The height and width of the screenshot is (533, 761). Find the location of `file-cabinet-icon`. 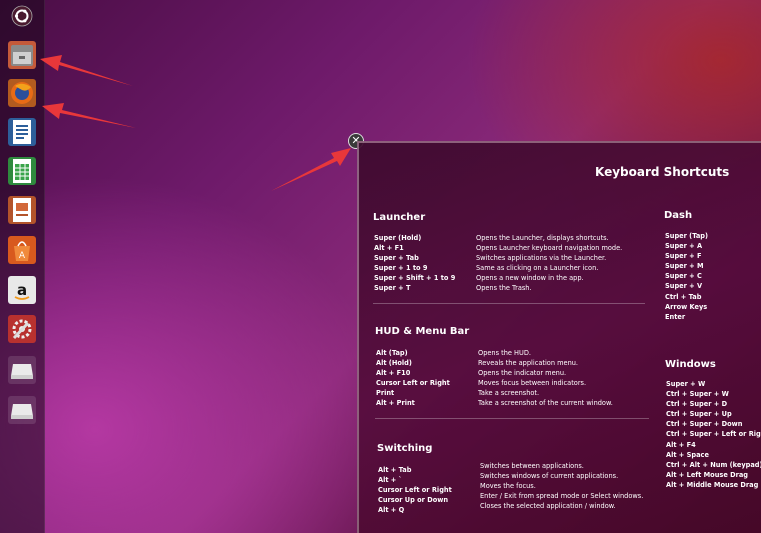

file-cabinet-icon is located at coordinates (22, 55).